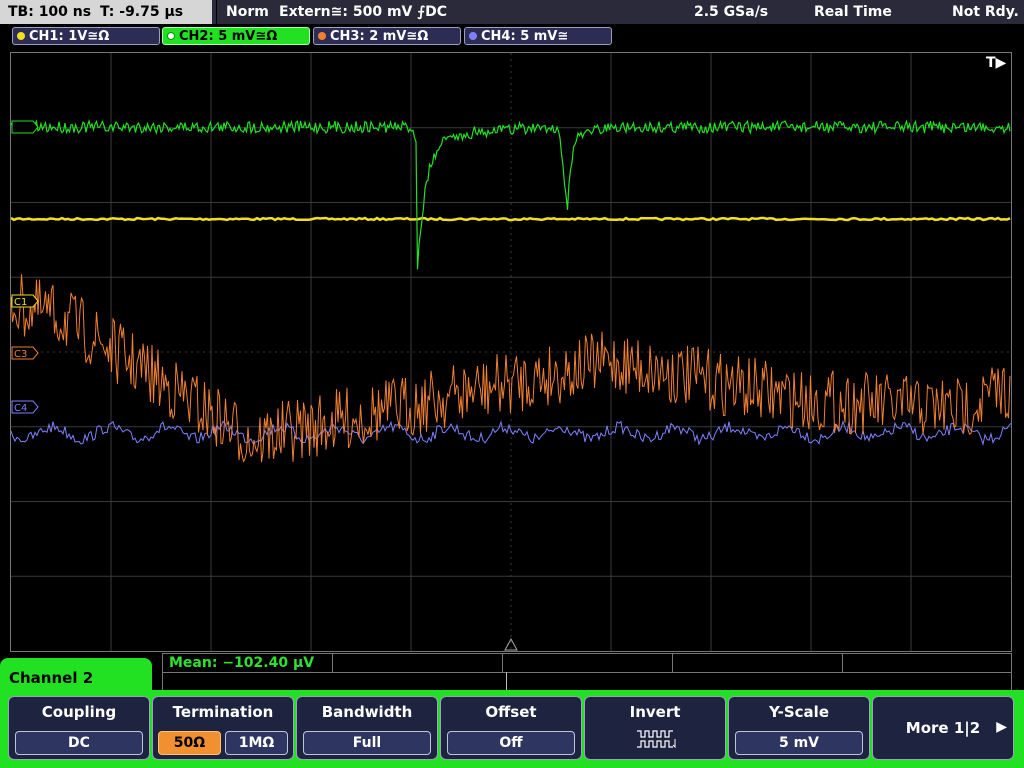  I want to click on invert-waveform-icon, so click(656, 739).